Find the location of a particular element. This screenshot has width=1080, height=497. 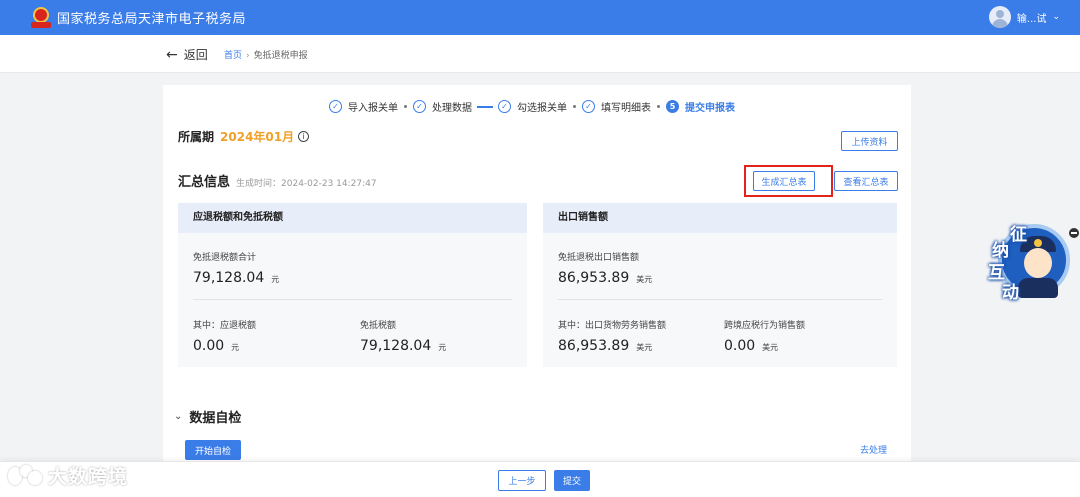

user-name: 输...试 is located at coordinates (1031, 19).